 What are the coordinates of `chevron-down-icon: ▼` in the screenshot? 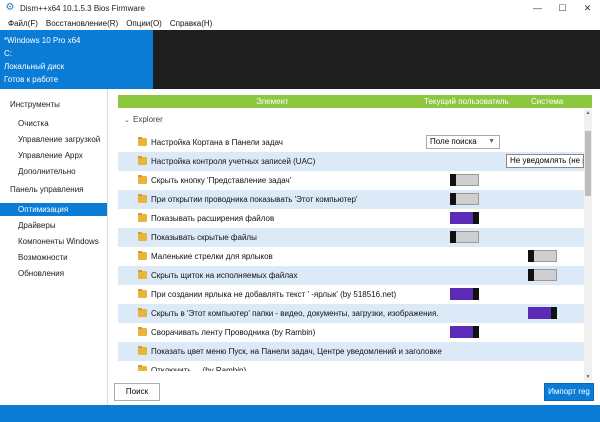 It's located at (491, 141).